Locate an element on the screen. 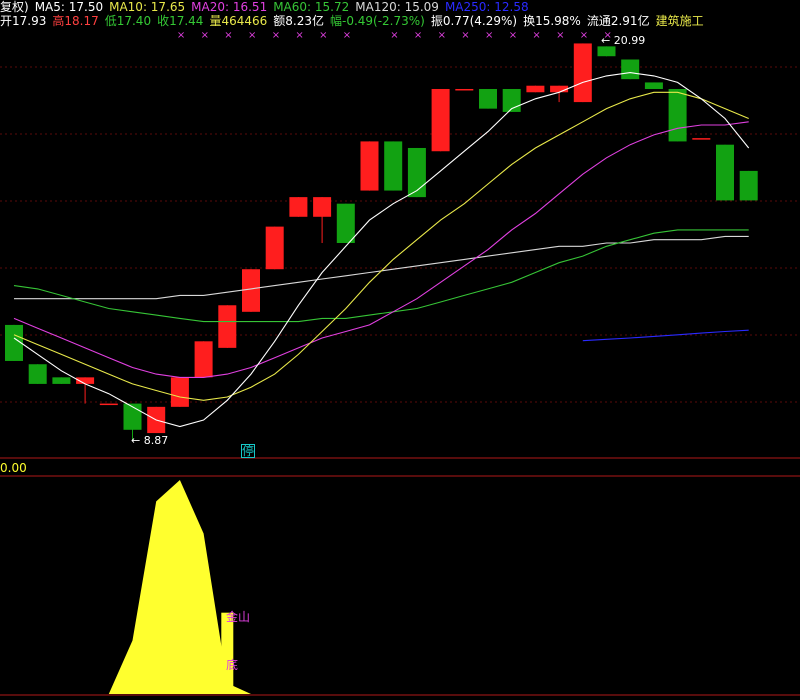 The image size is (800, 700). signal-marker-24: × is located at coordinates (584, 35).